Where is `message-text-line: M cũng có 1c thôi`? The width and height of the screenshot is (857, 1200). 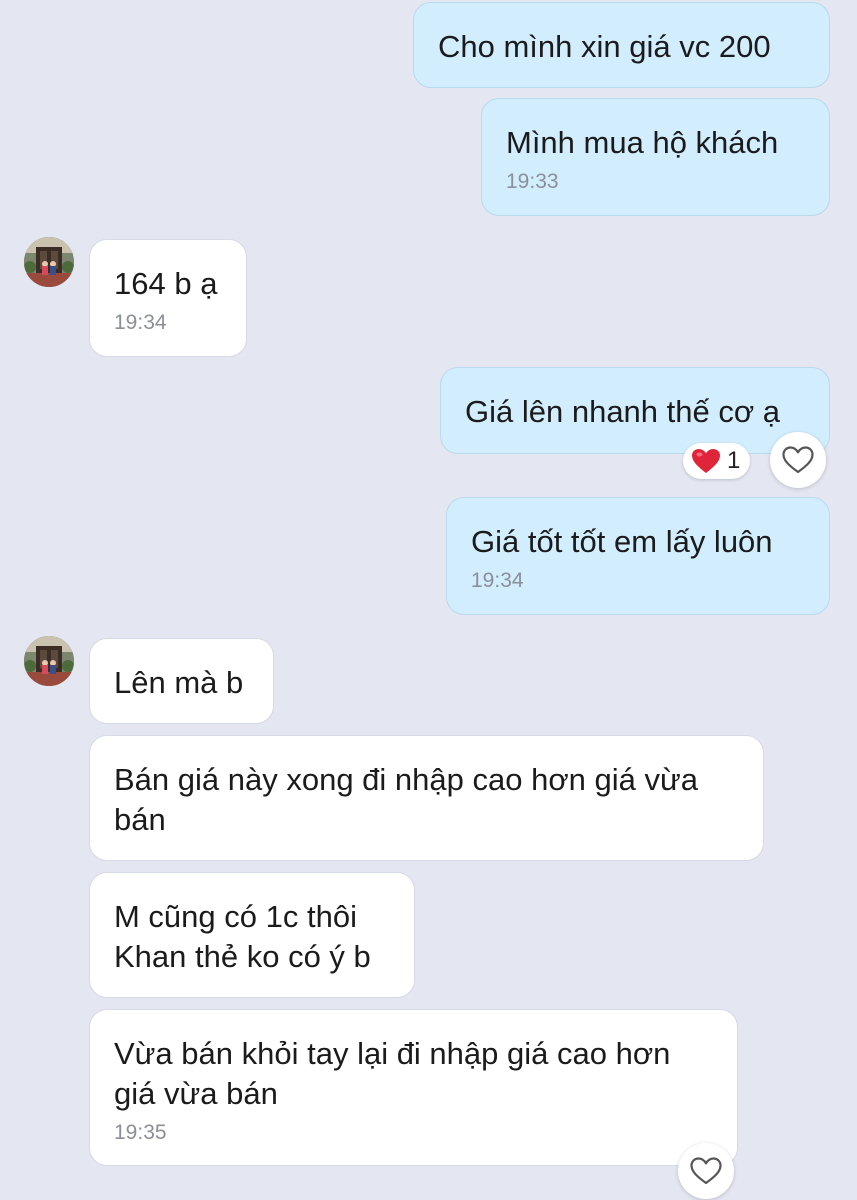
message-text-line: M cũng có 1c thôi is located at coordinates (235, 916).